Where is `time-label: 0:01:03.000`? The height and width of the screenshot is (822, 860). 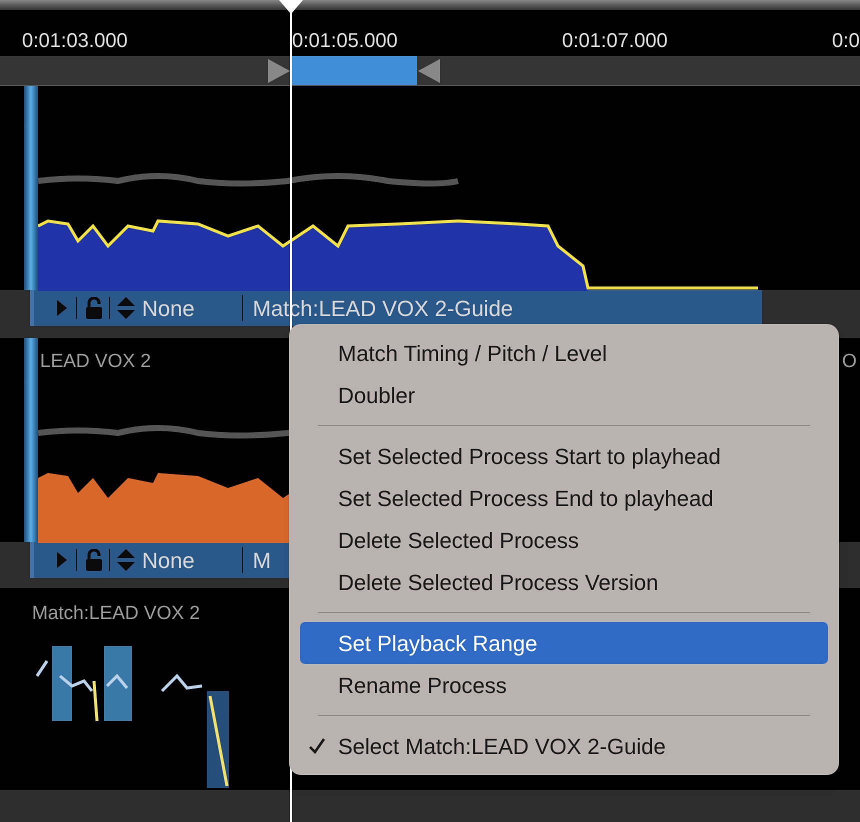
time-label: 0:01:03.000 is located at coordinates (75, 41).